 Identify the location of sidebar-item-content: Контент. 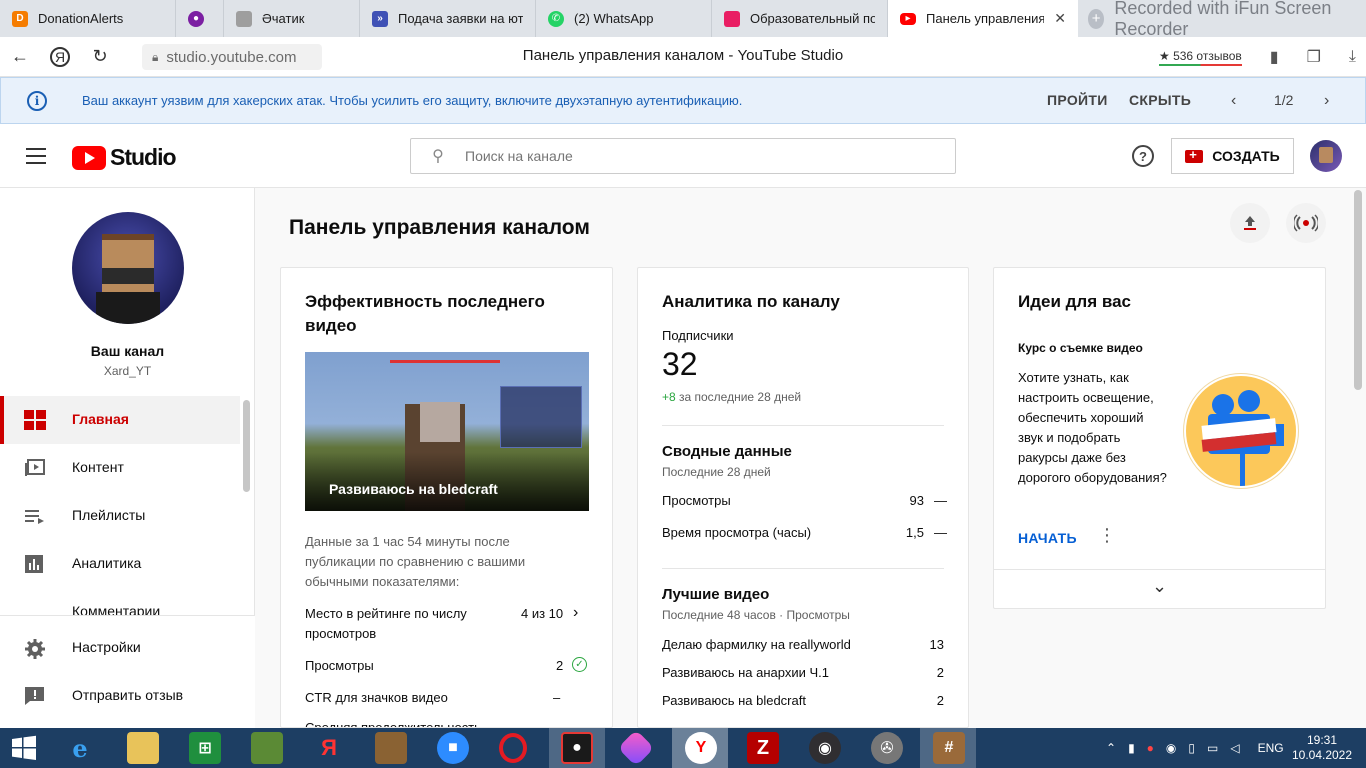
(120, 468).